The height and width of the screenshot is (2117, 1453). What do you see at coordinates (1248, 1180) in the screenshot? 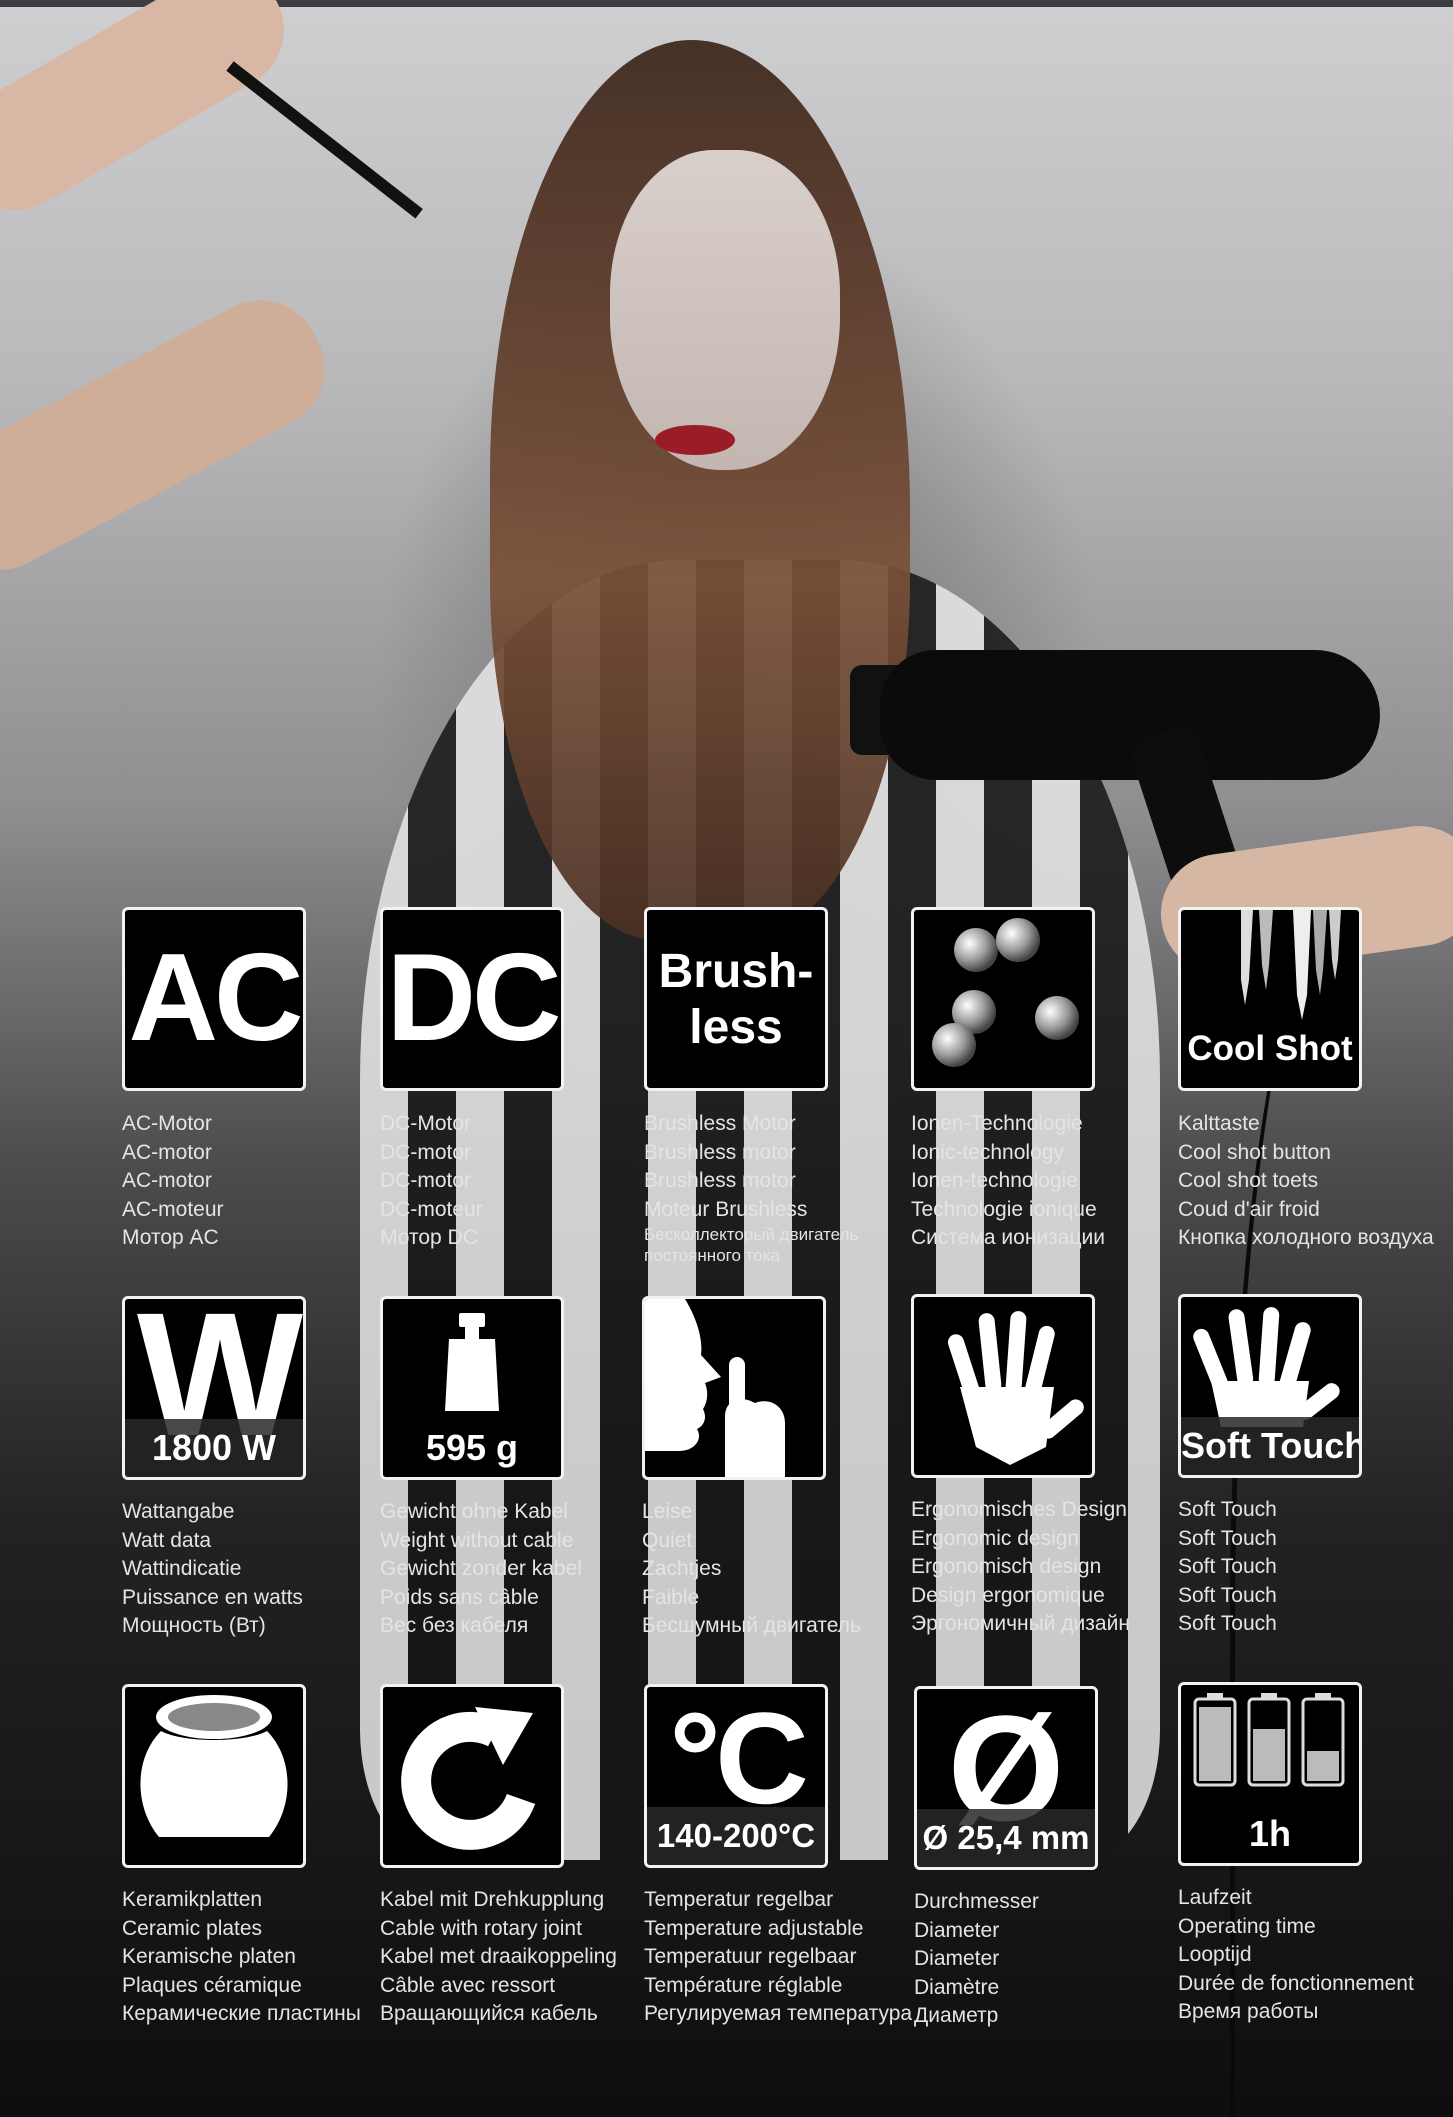
I see `label: Cool shot toets` at bounding box center [1248, 1180].